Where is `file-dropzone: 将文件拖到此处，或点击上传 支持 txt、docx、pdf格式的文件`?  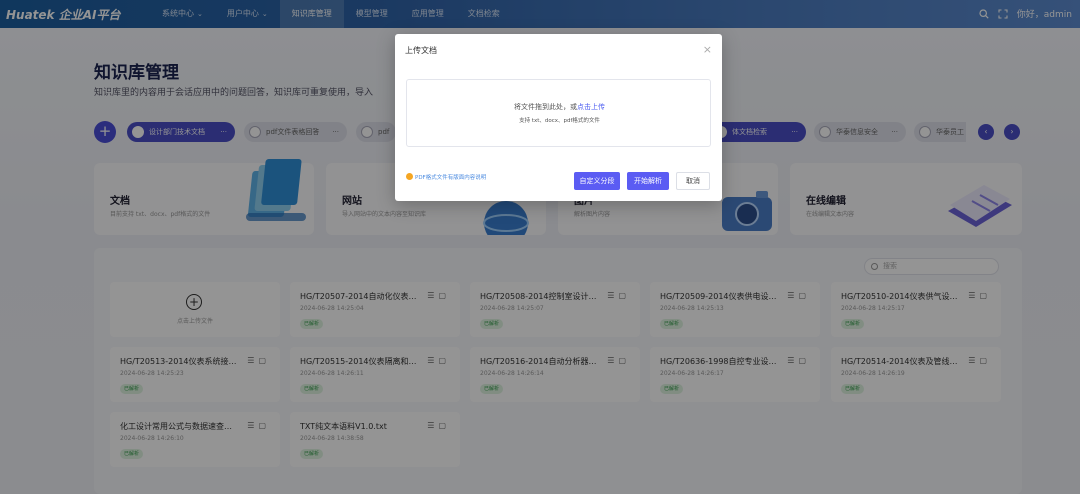 file-dropzone: 将文件拖到此处，或点击上传 支持 txt、docx、pdf格式的文件 is located at coordinates (558, 113).